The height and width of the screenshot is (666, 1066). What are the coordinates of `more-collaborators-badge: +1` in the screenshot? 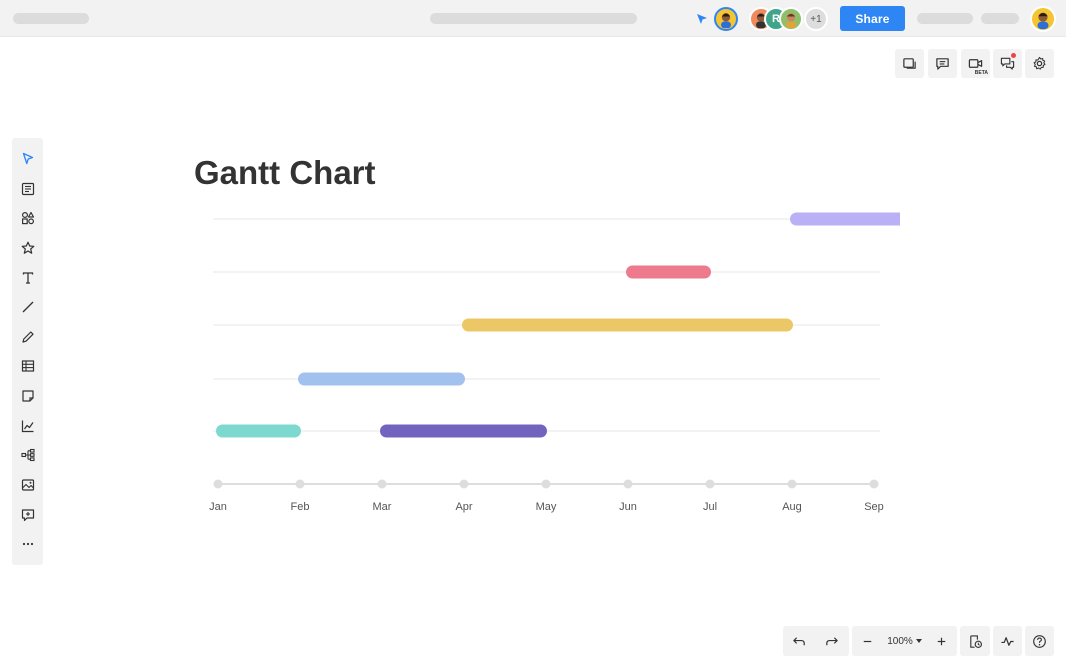 It's located at (816, 19).